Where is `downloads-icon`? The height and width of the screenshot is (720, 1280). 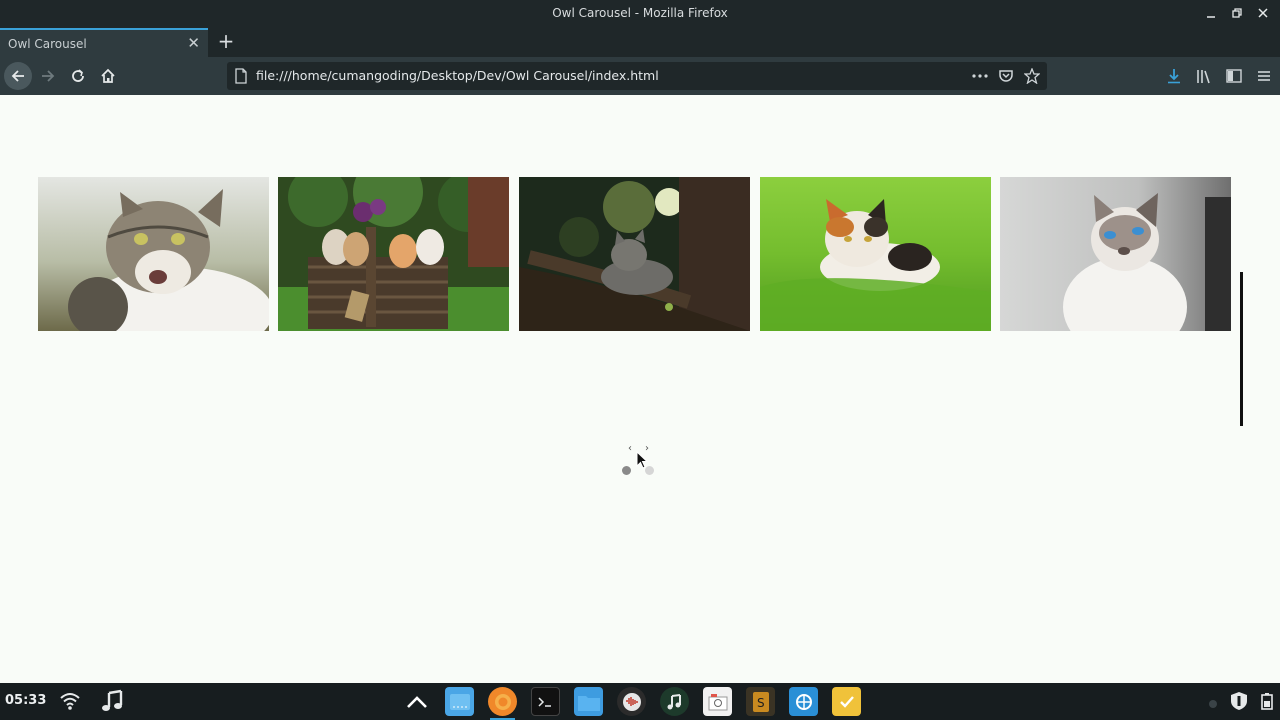 downloads-icon is located at coordinates (1174, 76).